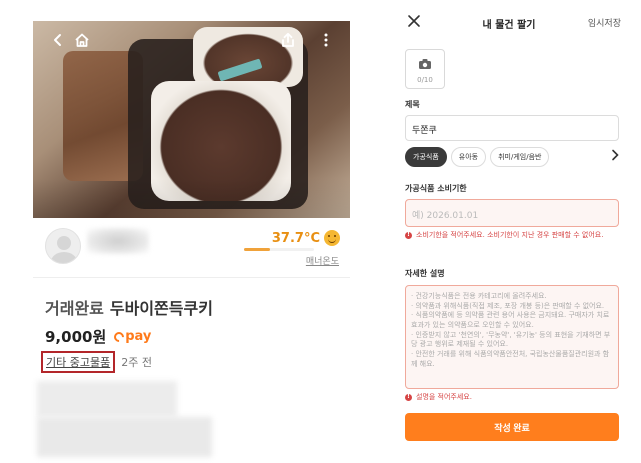 This screenshot has width=641, height=463. Describe the element at coordinates (509, 22) in the screenshot. I see `form-header: 내 물건 팔기 임시저장` at that location.